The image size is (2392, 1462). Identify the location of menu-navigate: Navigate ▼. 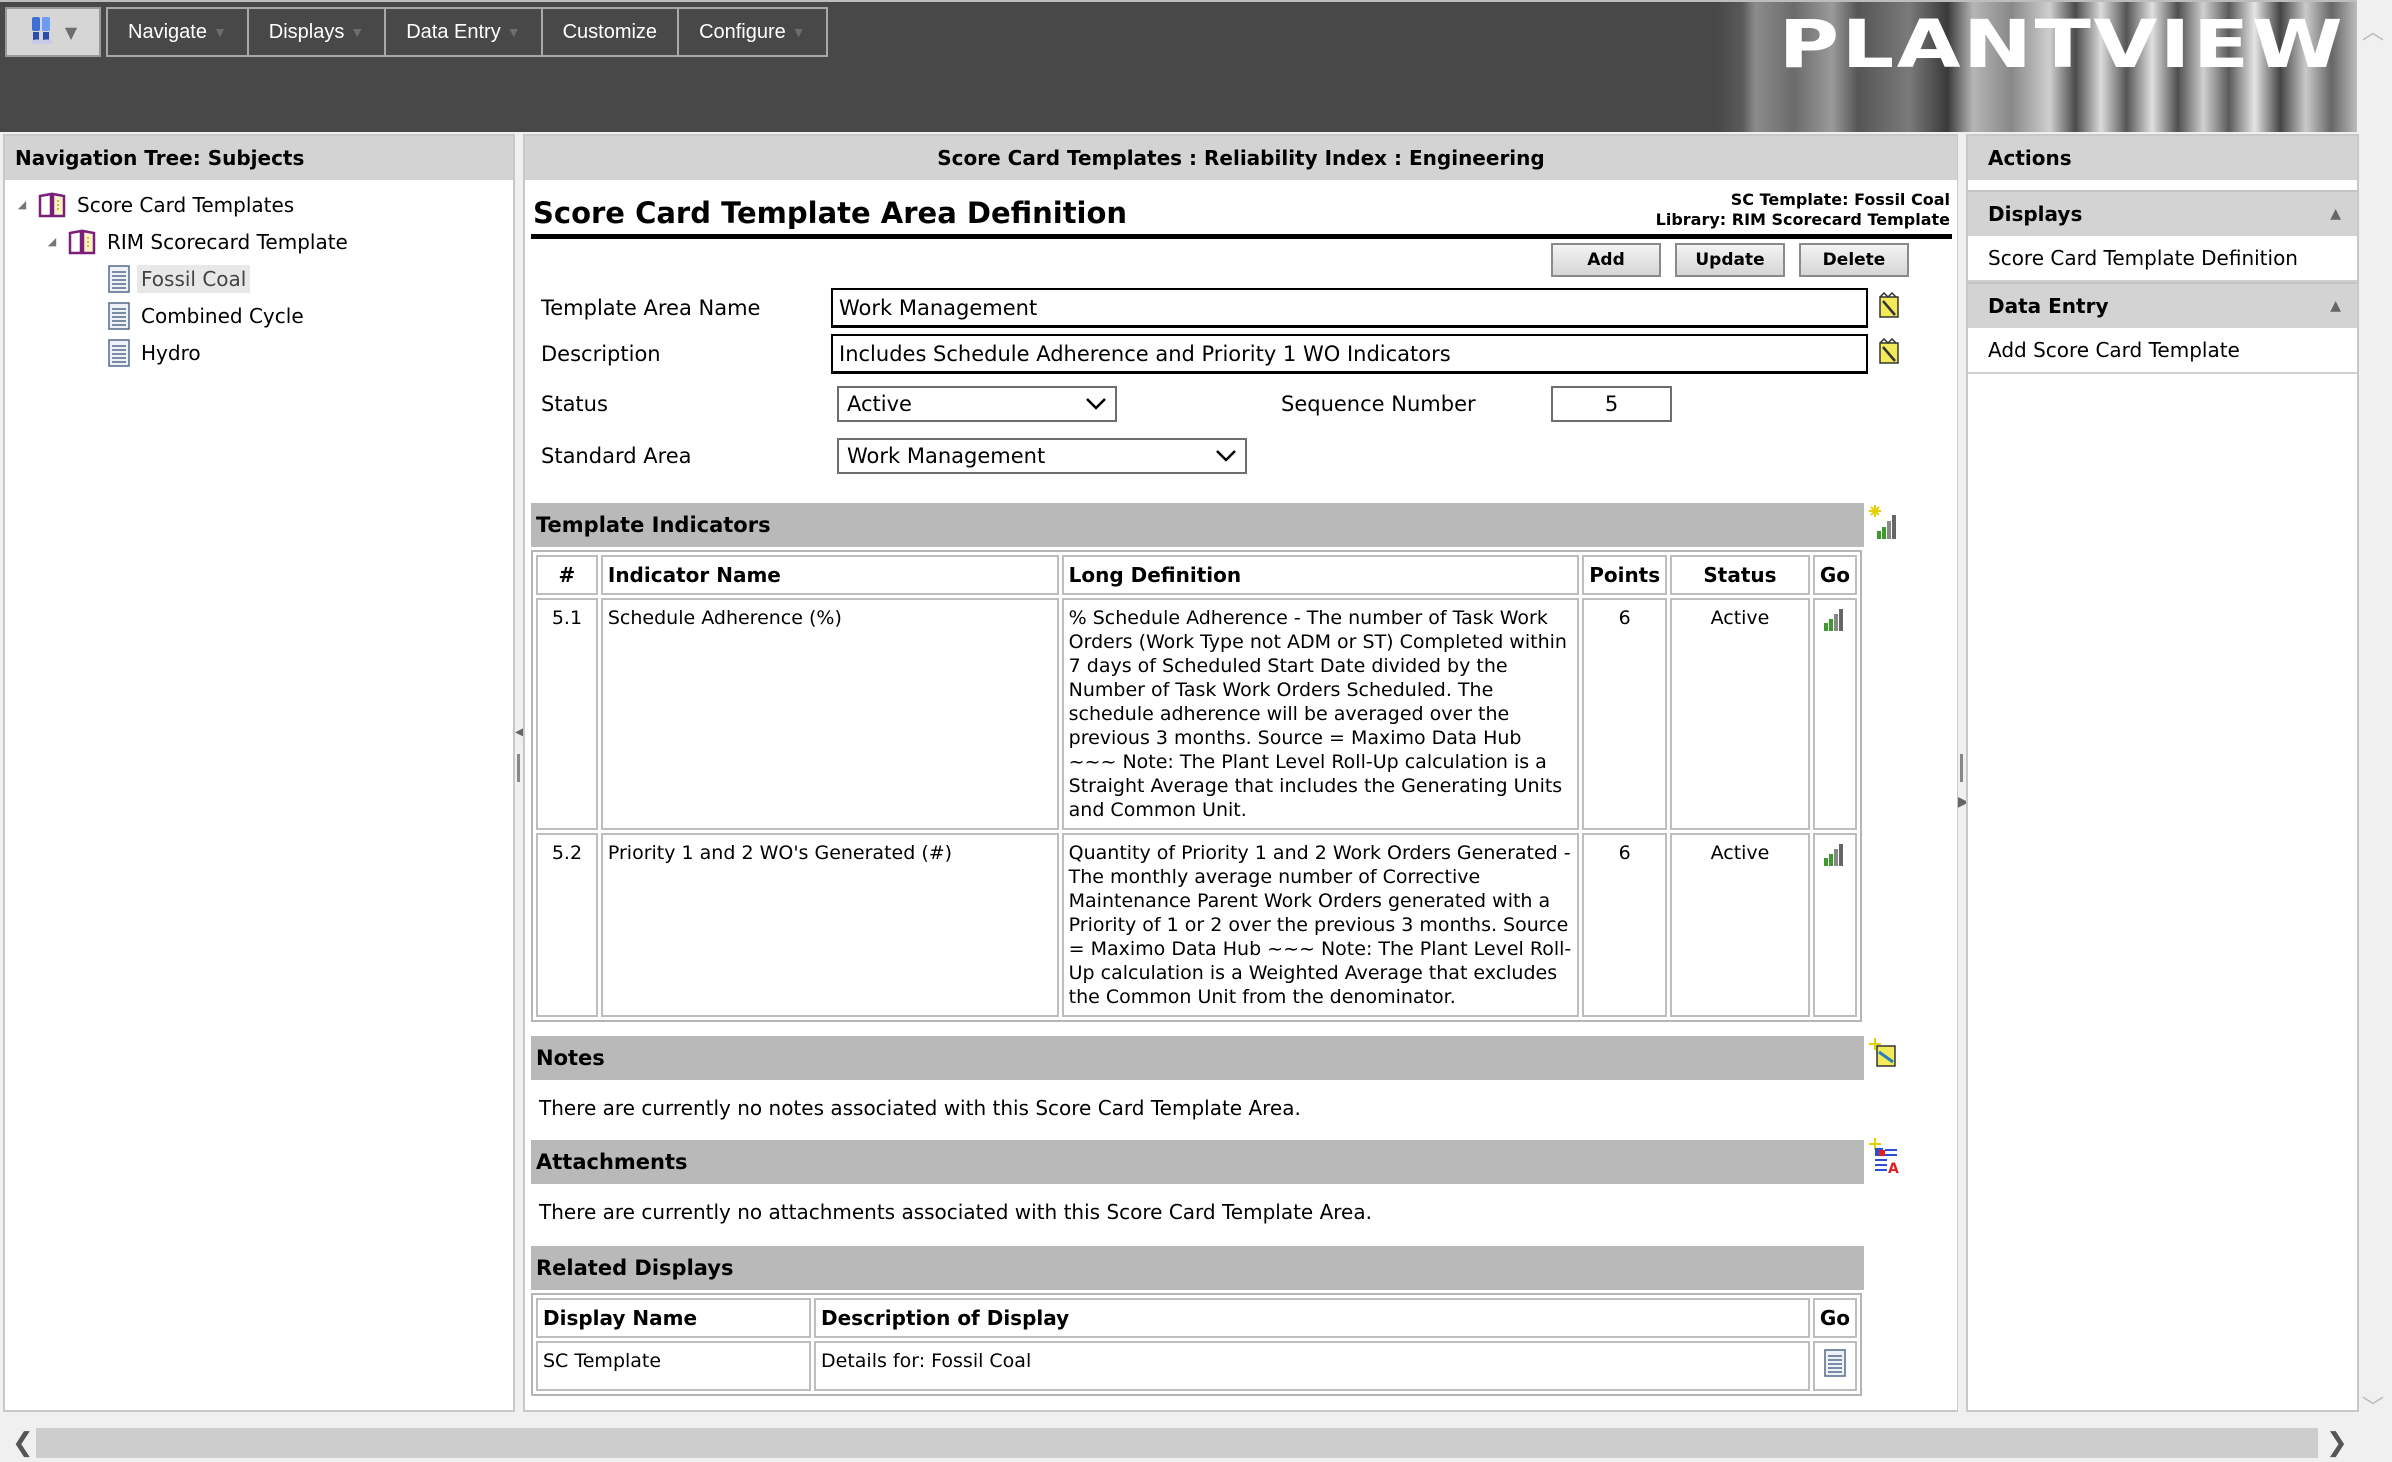
(178, 32).